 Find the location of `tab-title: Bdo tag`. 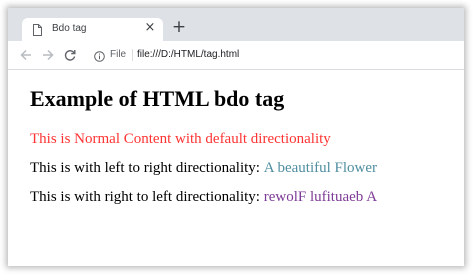

tab-title: Bdo tag is located at coordinates (69, 28).